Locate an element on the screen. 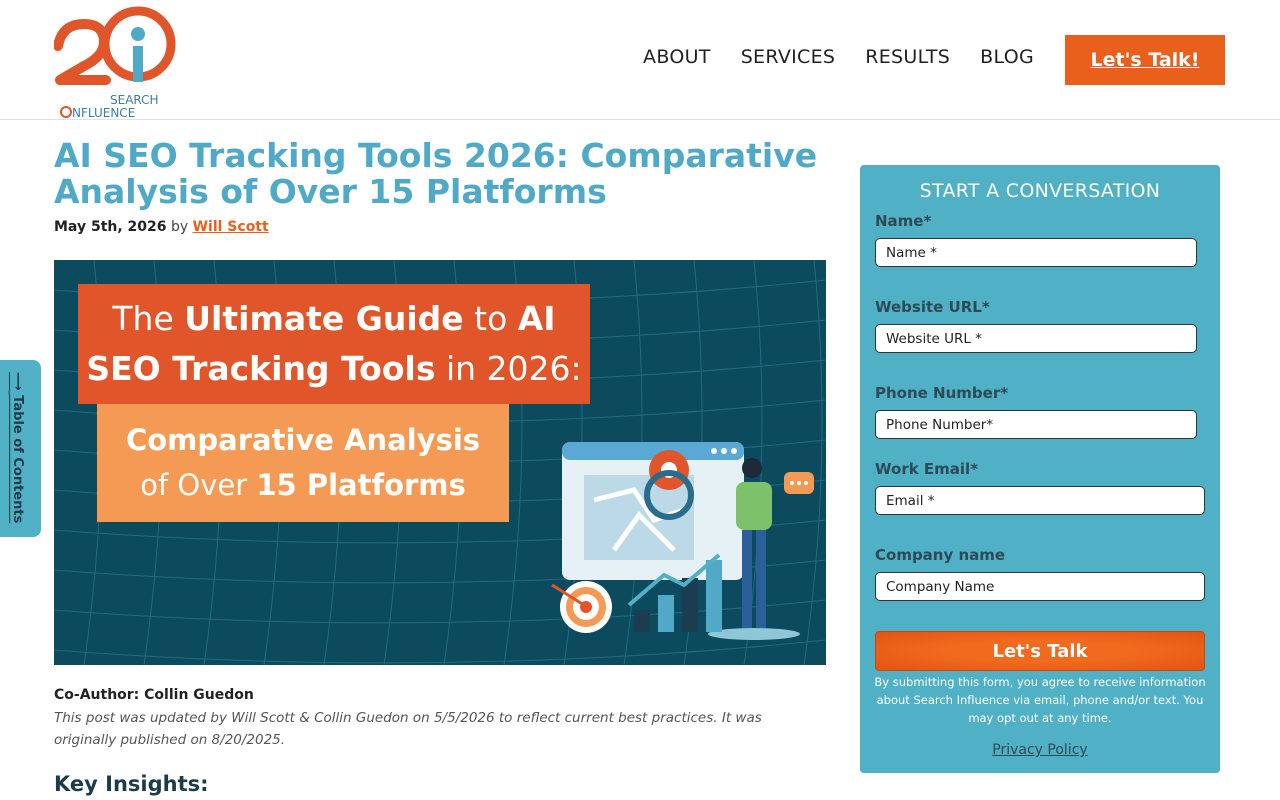 Image resolution: width=1280 pixels, height=800 pixels. main-nav: ABOUT SERVICES RESULTS BLOG is located at coordinates (838, 57).